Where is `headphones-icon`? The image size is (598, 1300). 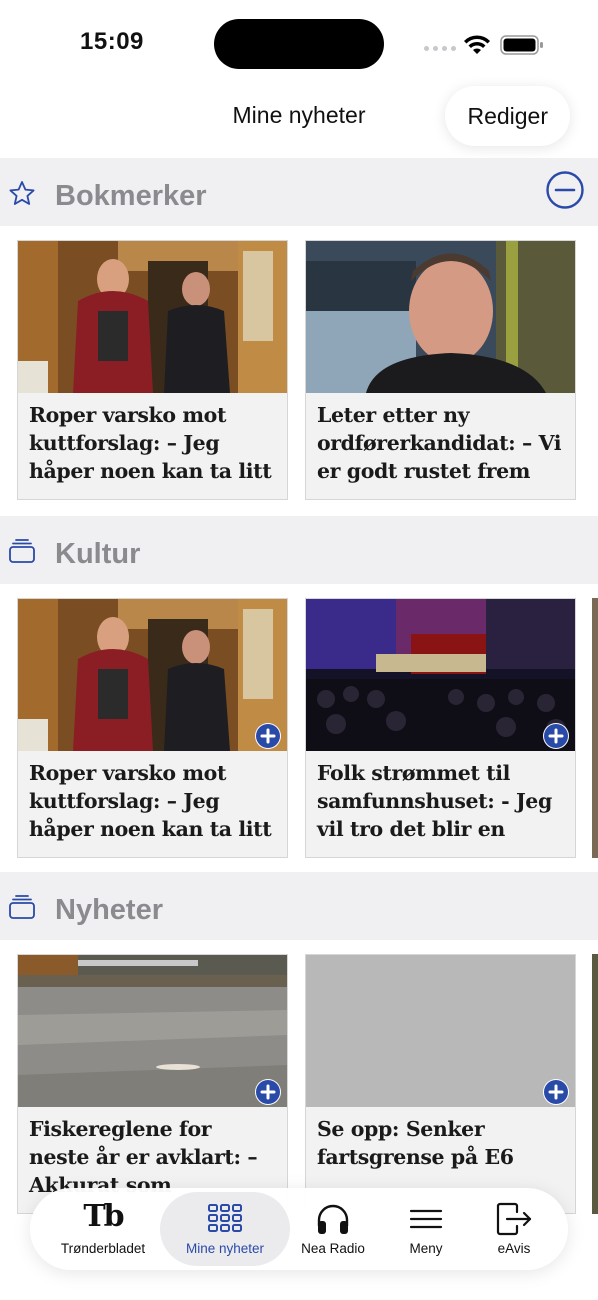 headphones-icon is located at coordinates (333, 1219).